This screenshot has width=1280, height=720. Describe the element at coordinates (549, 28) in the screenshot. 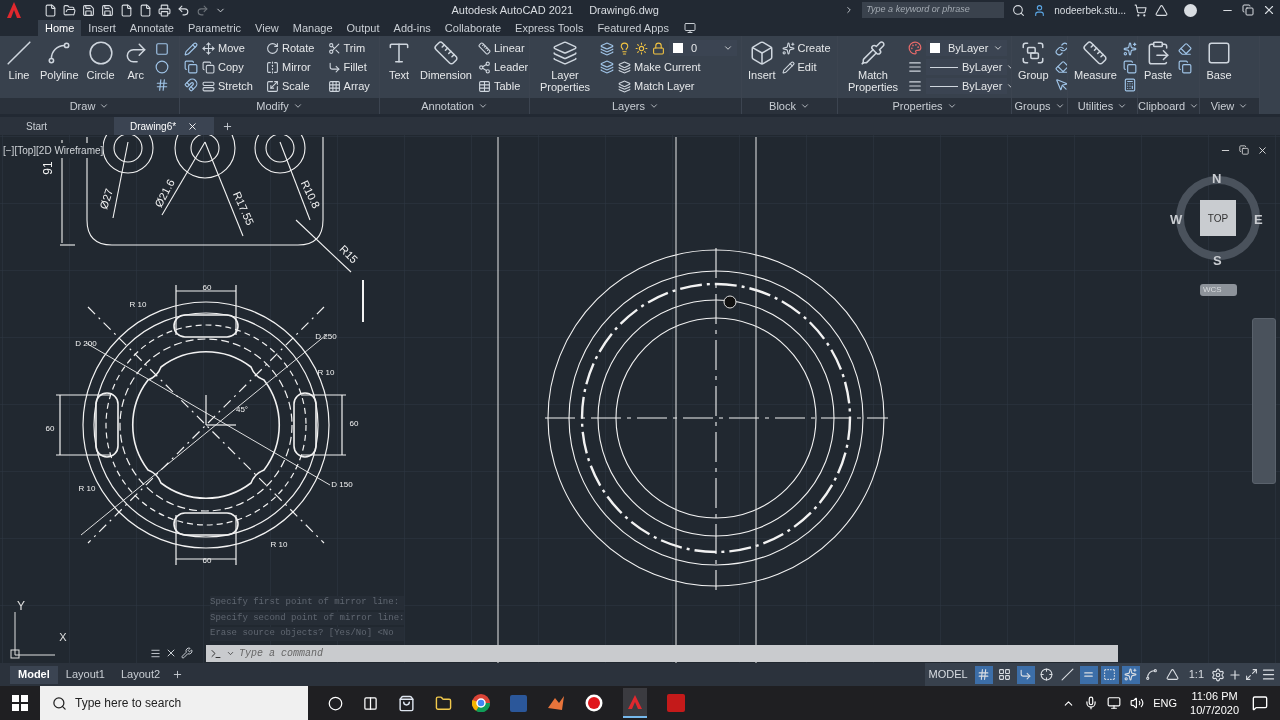

I see `ribbon-tab: Express Tools` at that location.